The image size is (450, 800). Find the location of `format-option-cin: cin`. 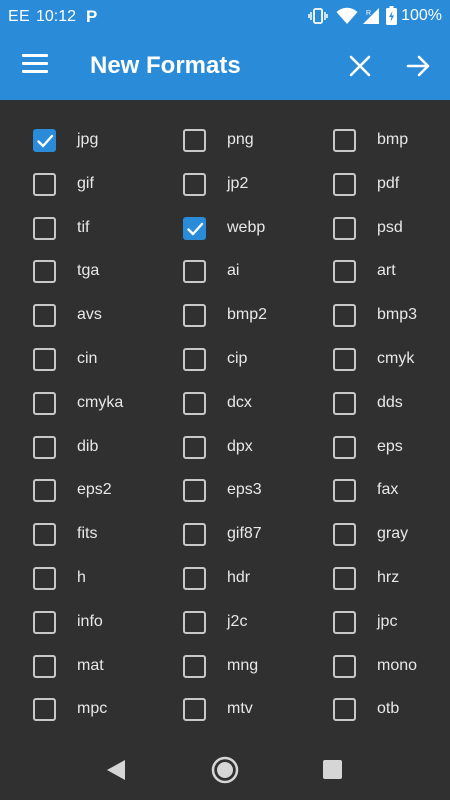

format-option-cin: cin is located at coordinates (75, 359).